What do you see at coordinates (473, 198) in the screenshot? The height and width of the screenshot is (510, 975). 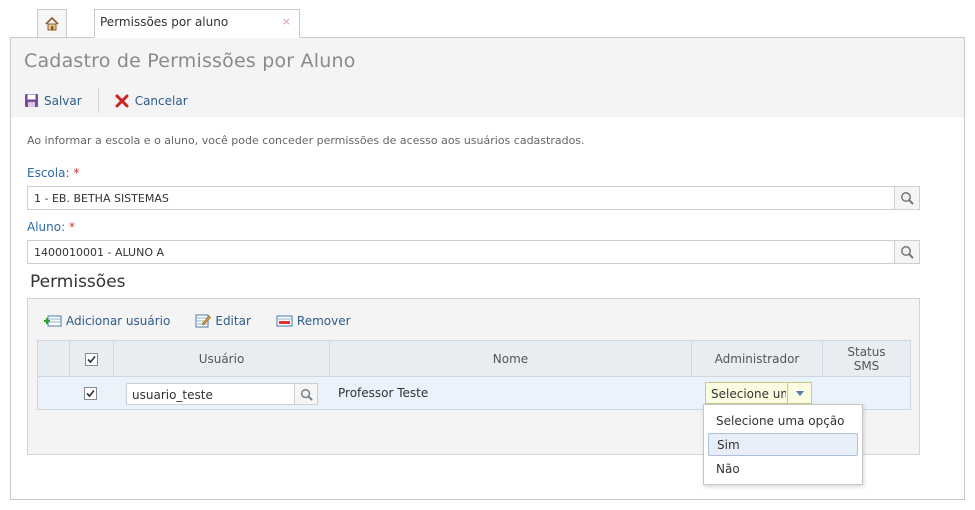 I see `escola-lookup-field: 1 - EB. BETHA SISTEMAS` at bounding box center [473, 198].